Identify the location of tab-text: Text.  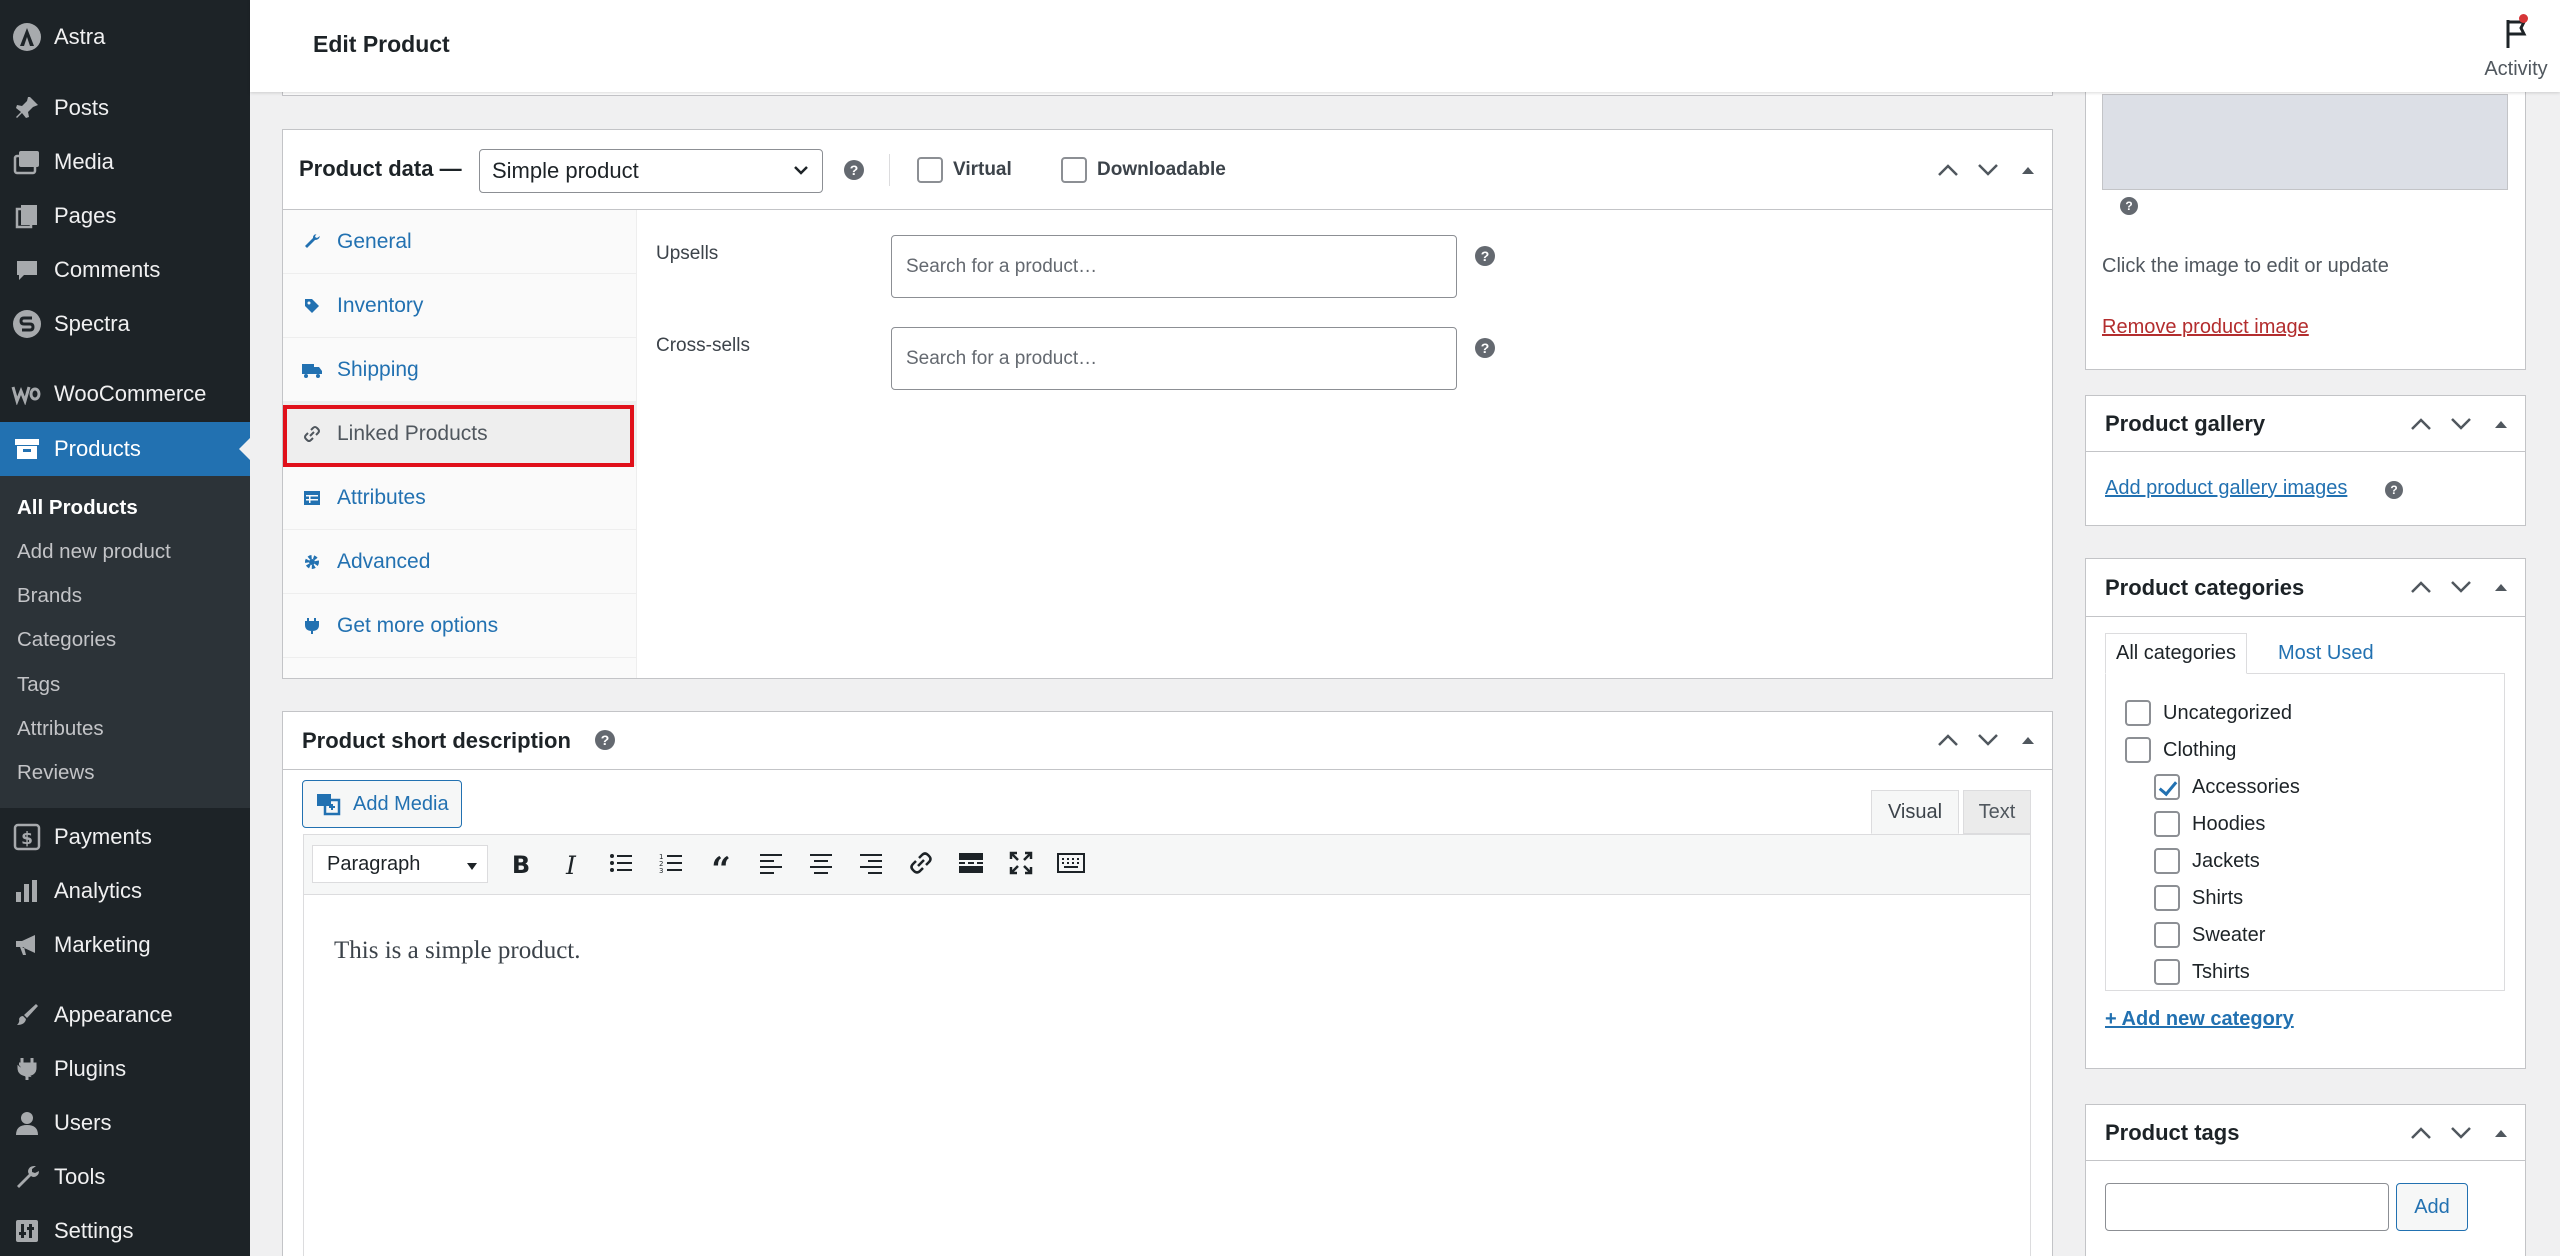
(1997, 812).